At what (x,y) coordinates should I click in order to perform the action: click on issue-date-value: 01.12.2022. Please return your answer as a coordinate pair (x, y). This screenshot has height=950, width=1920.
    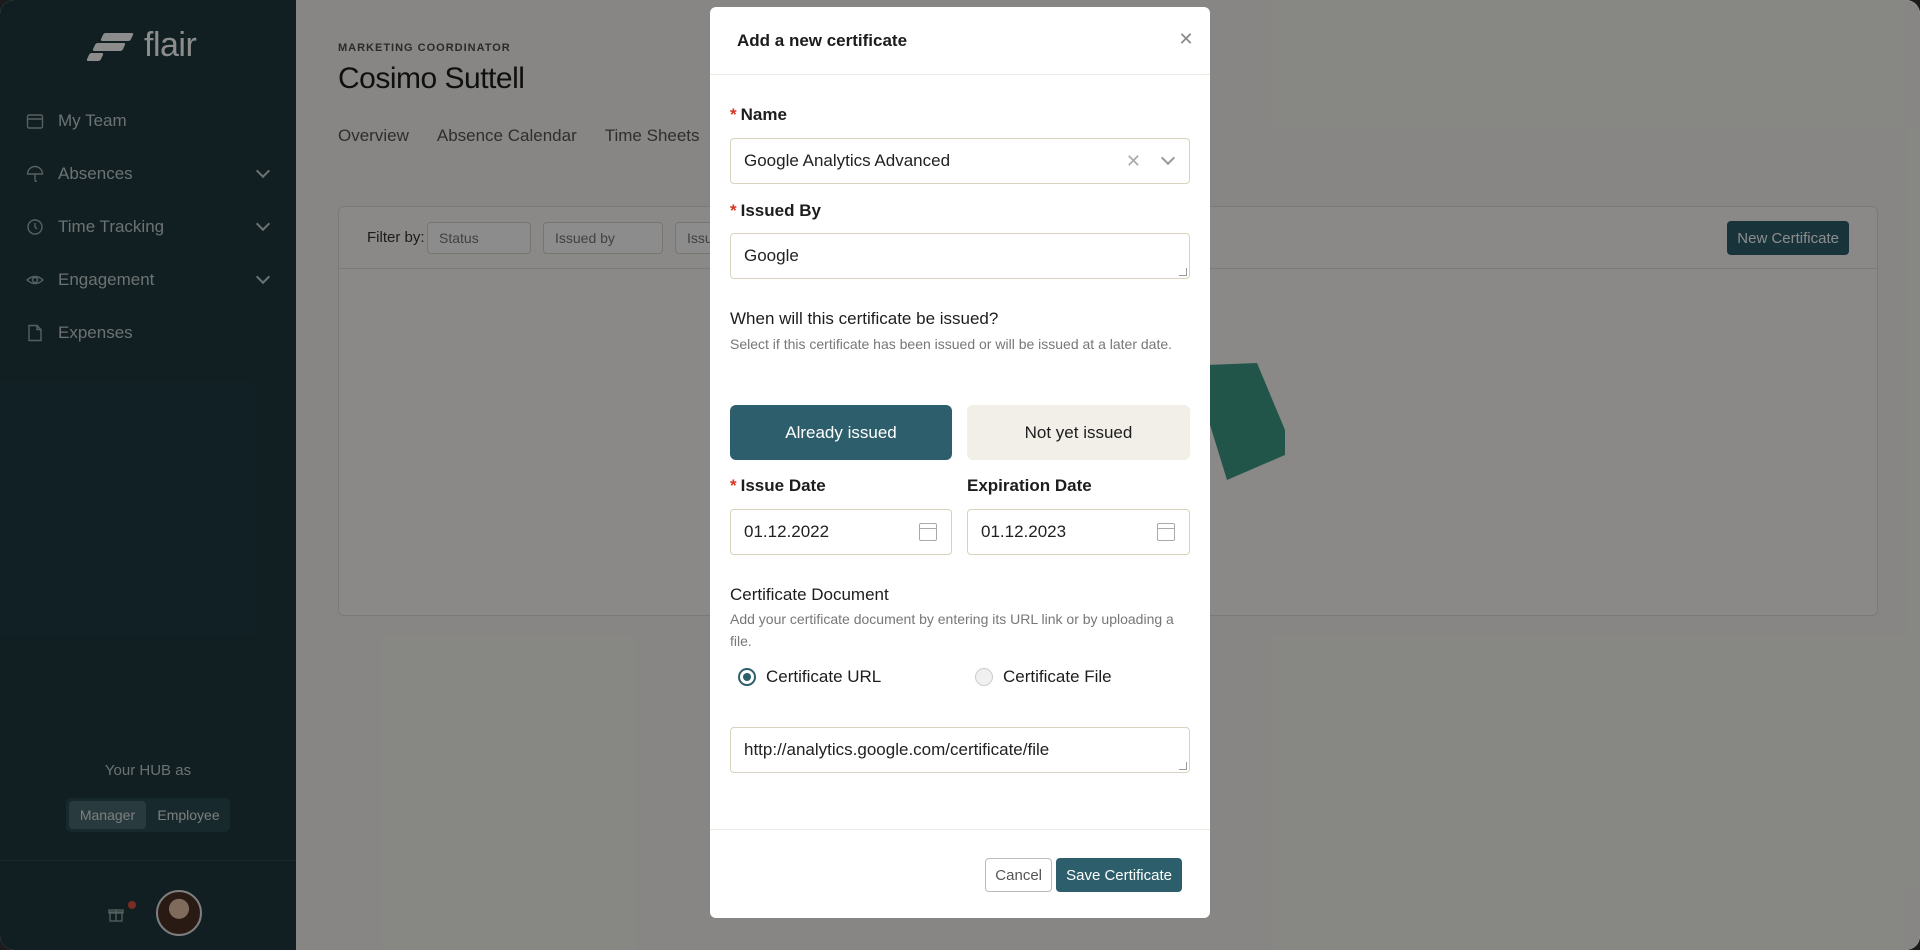
    Looking at the image, I should click on (787, 531).